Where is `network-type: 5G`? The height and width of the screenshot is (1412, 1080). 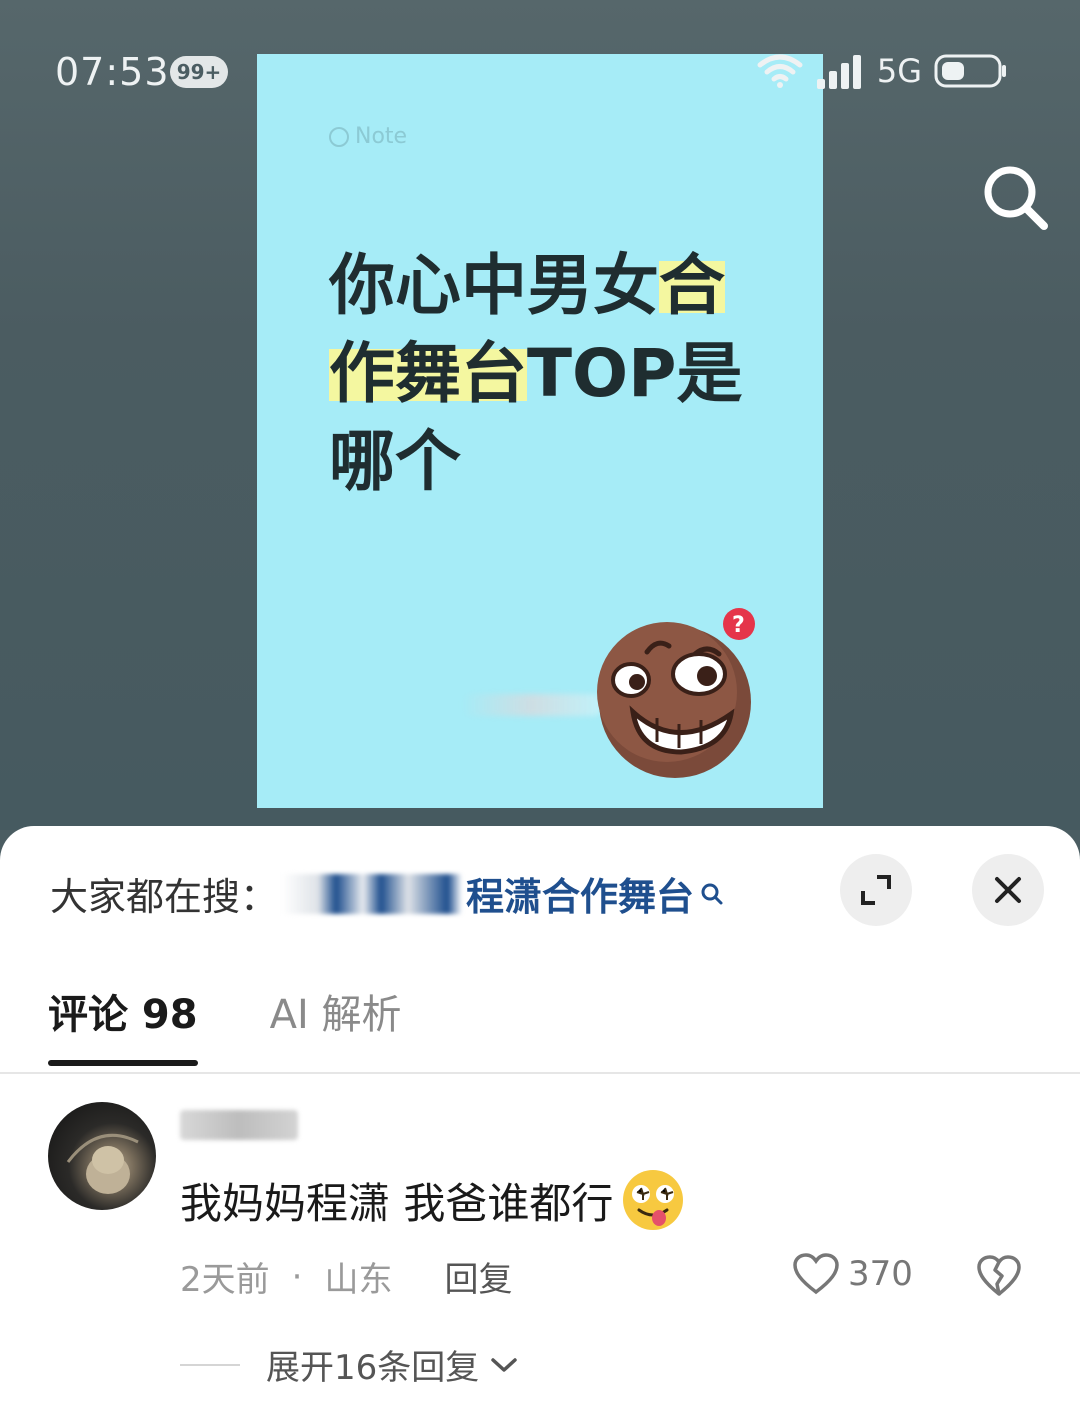 network-type: 5G is located at coordinates (899, 71).